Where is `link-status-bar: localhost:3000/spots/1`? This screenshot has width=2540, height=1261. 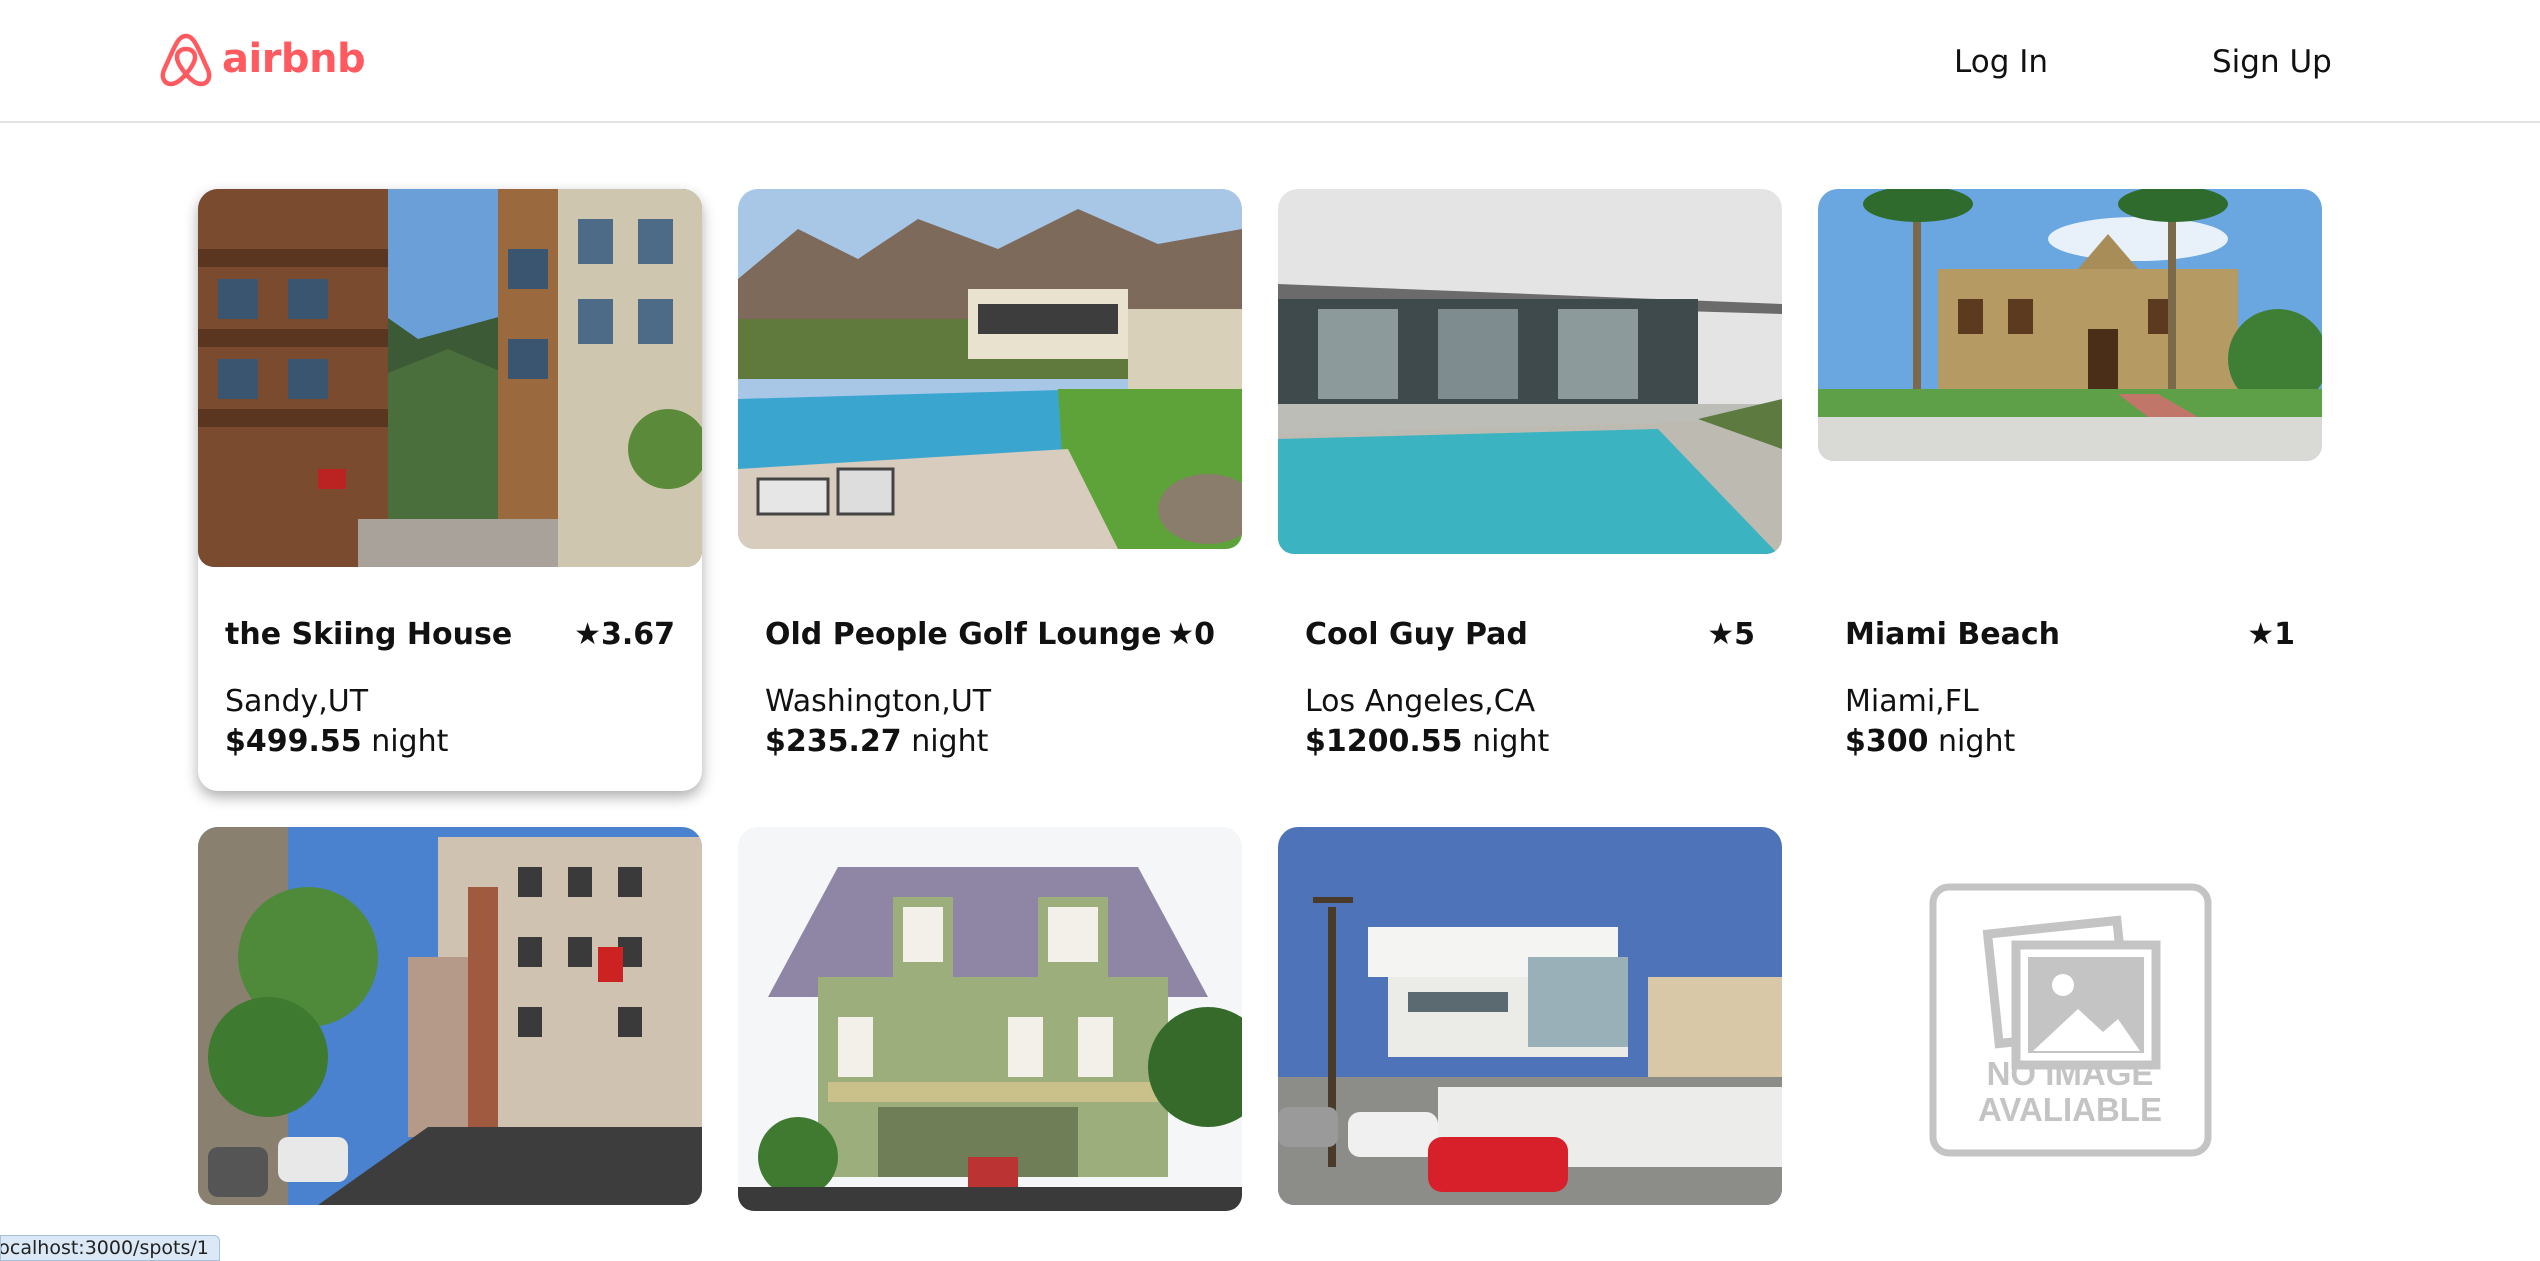 link-status-bar: localhost:3000/spots/1 is located at coordinates (110, 1248).